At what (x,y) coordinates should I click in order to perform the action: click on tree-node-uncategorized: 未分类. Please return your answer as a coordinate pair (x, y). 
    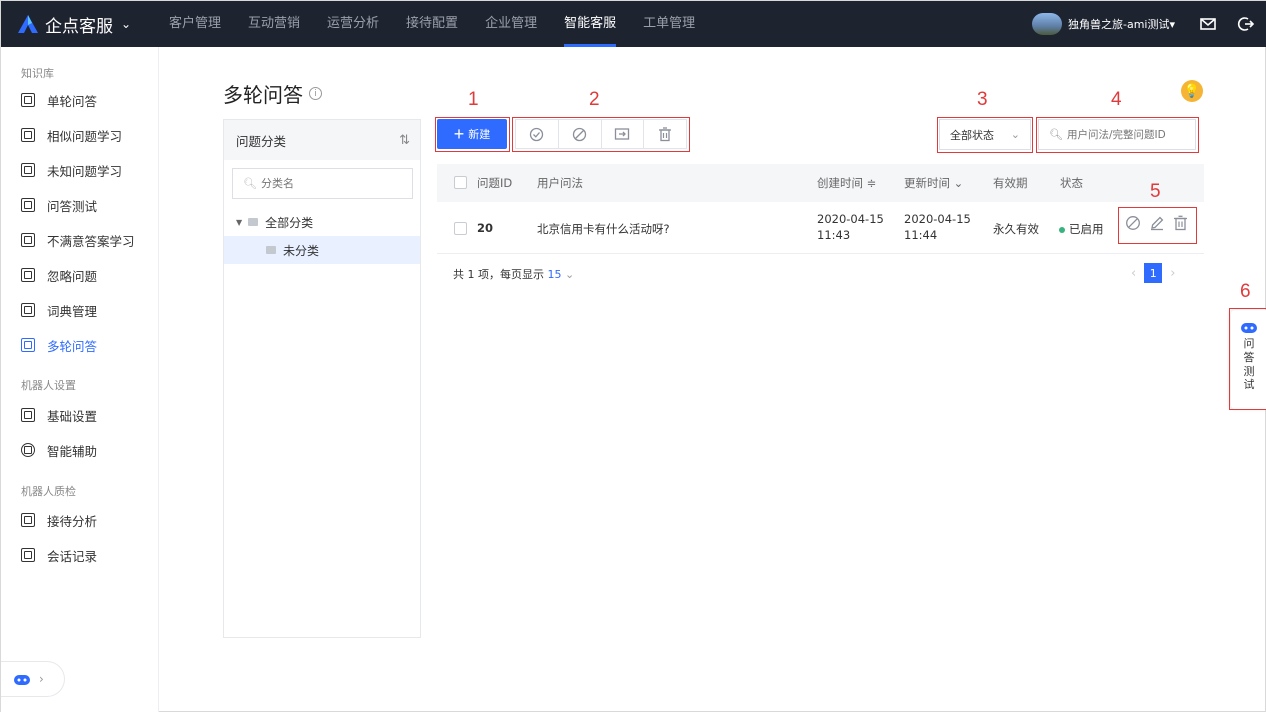
    Looking at the image, I should click on (322, 250).